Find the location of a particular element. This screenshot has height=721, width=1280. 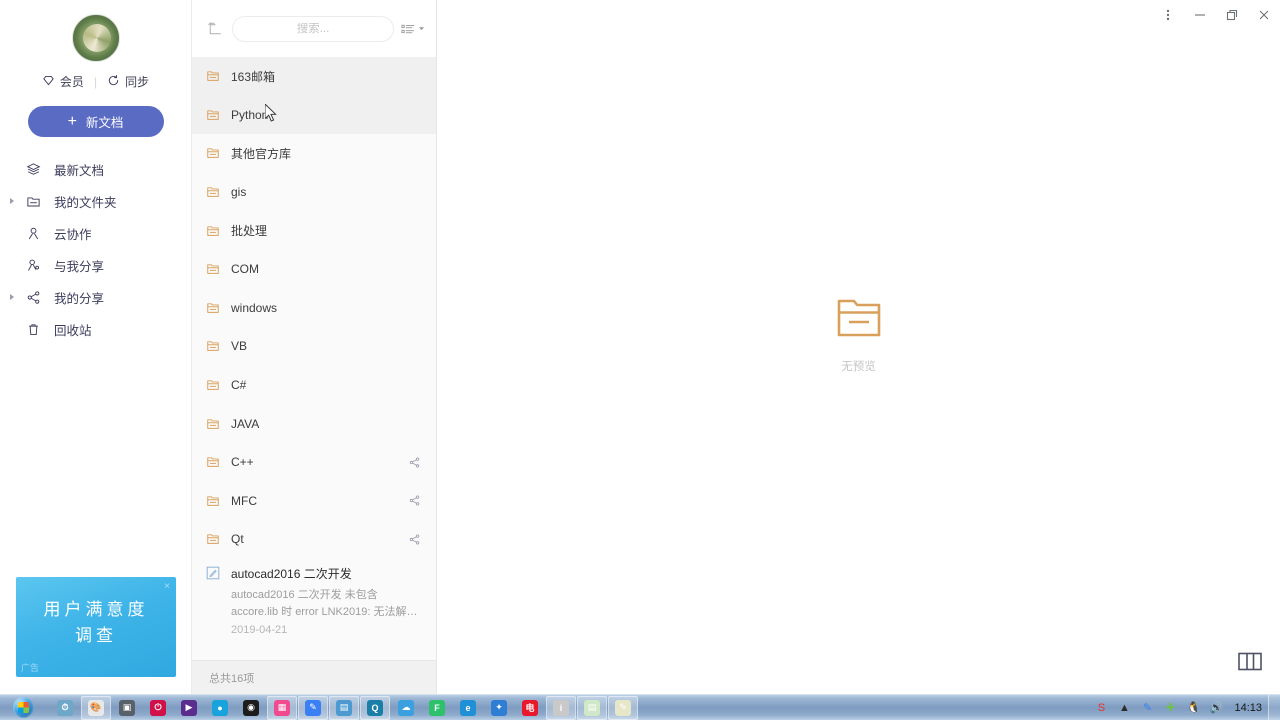

sidebar-item-recent: 最新文档 is located at coordinates (95, 169).